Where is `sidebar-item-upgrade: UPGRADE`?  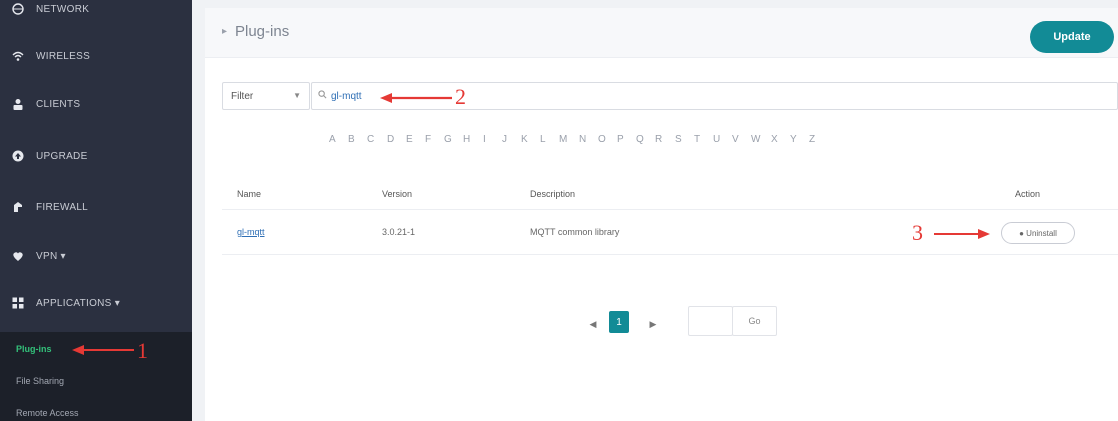 sidebar-item-upgrade: UPGRADE is located at coordinates (96, 156).